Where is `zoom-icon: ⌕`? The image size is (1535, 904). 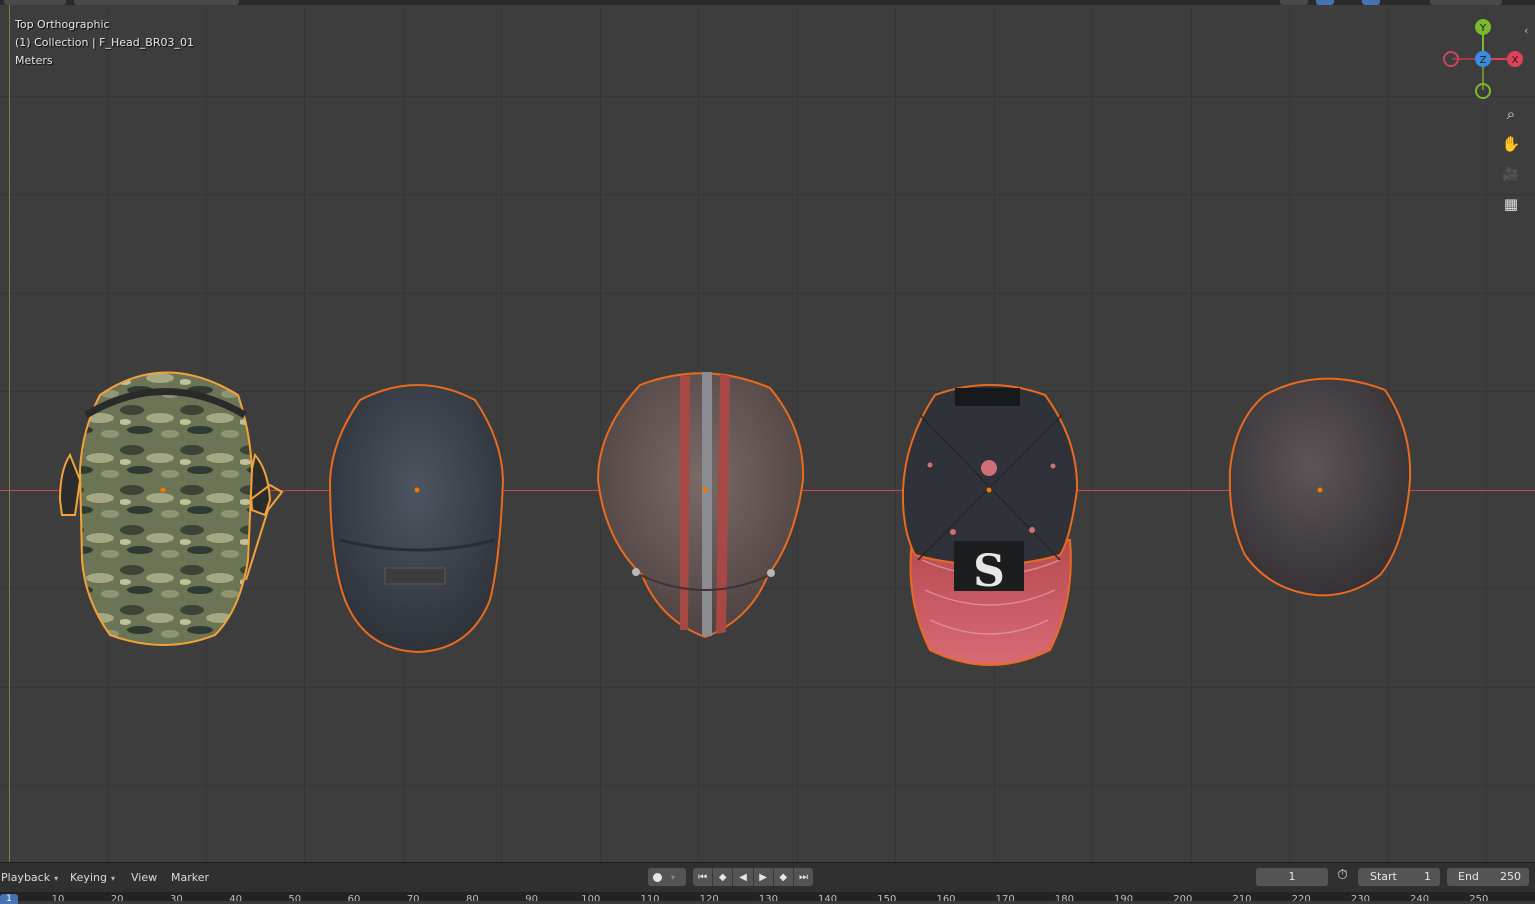 zoom-icon: ⌕ is located at coordinates (1511, 114).